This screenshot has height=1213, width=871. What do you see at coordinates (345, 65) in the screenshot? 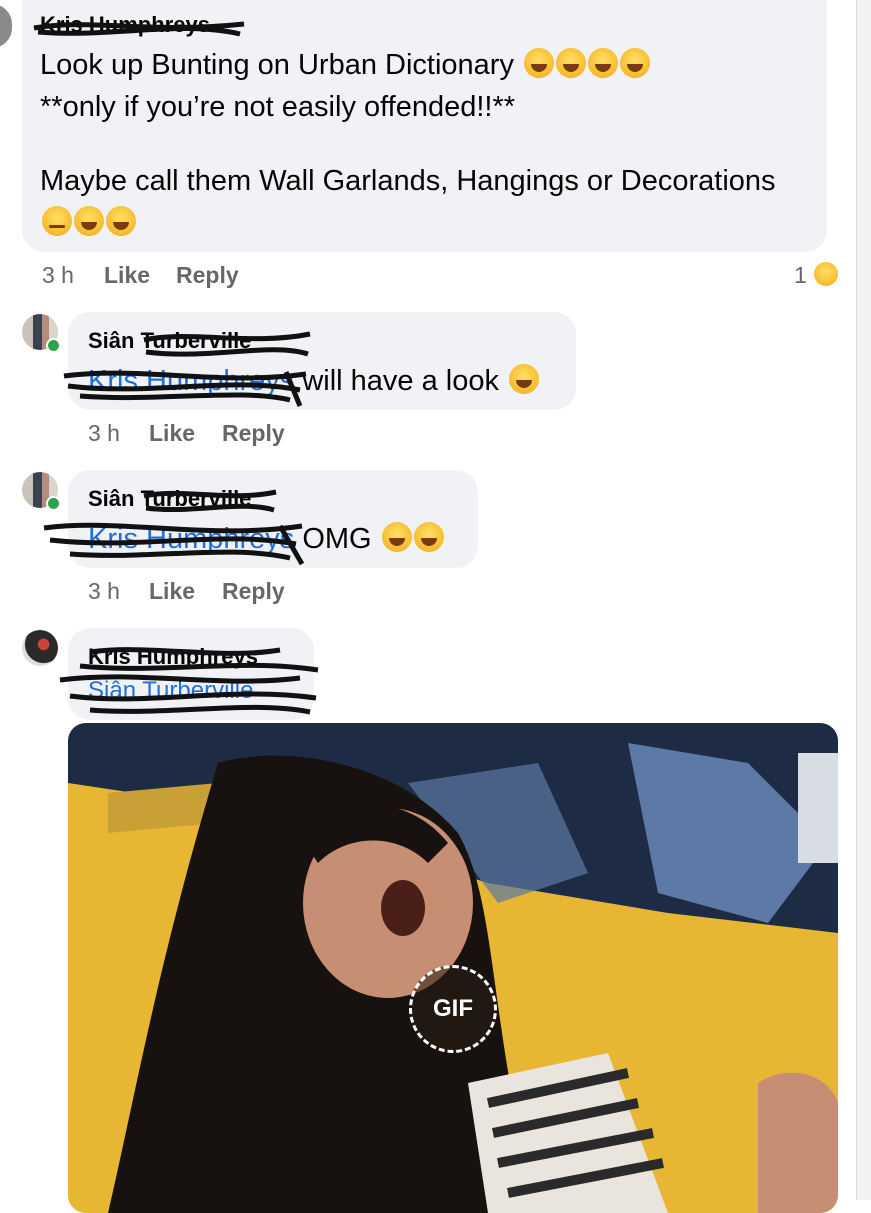
I see `comment-text-line: Look up Bunting on Urban Dictionary` at bounding box center [345, 65].